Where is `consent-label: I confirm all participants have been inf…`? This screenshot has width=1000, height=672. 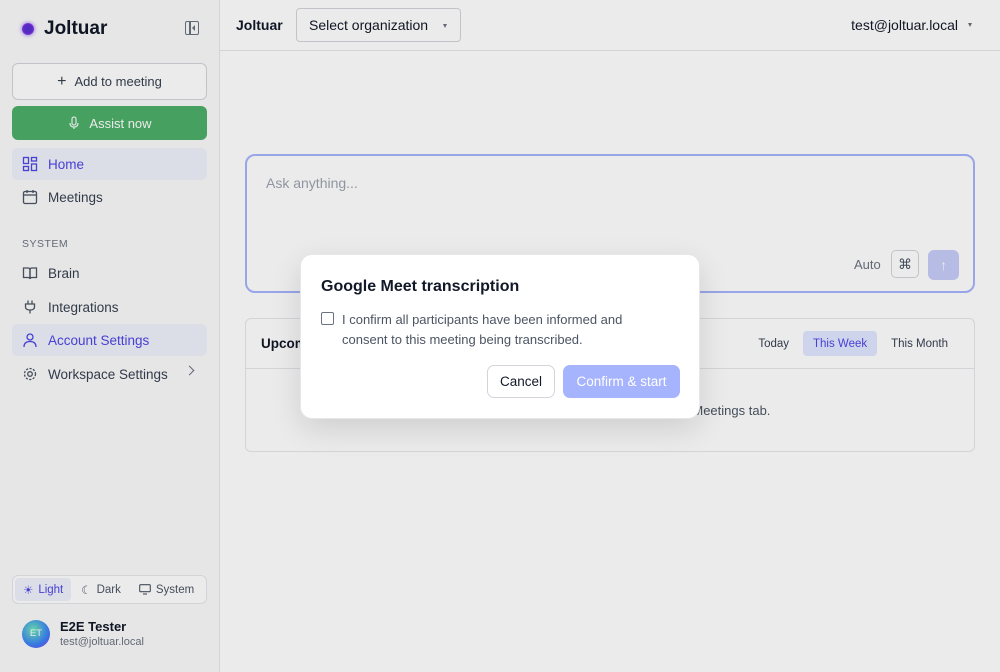
consent-label: I confirm all participants have been inf… is located at coordinates (502, 330).